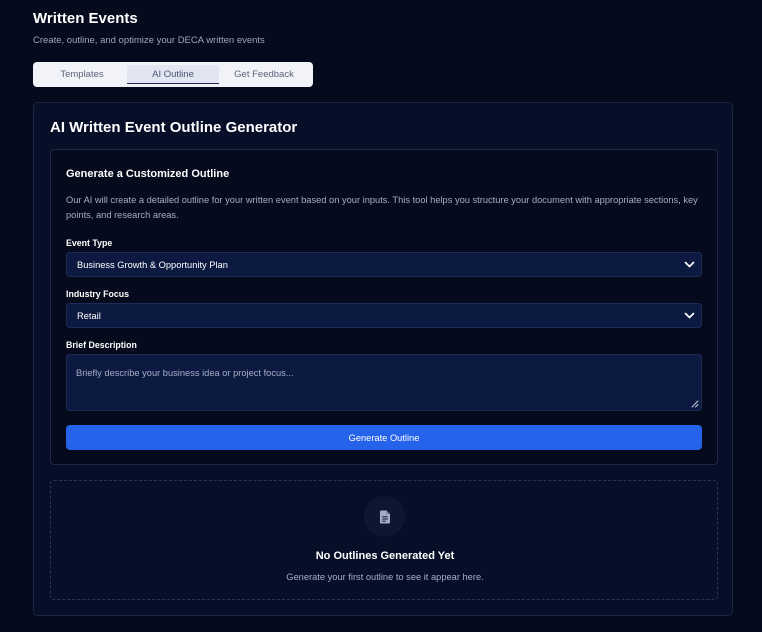 Image resolution: width=762 pixels, height=632 pixels. Describe the element at coordinates (385, 556) in the screenshot. I see `empty-state-title: No Outlines Generated Yet` at that location.